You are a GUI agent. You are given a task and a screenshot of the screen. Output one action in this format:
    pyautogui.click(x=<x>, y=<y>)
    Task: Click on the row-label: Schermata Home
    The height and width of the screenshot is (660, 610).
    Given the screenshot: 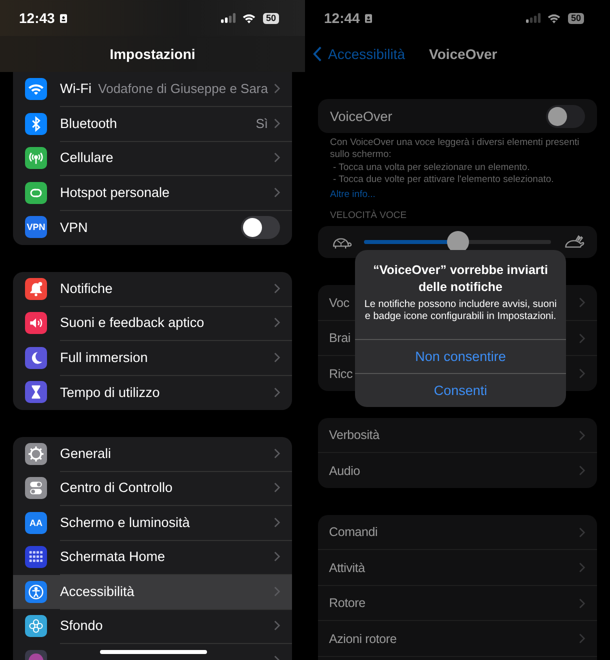 What is the action you would take?
    pyautogui.click(x=113, y=556)
    